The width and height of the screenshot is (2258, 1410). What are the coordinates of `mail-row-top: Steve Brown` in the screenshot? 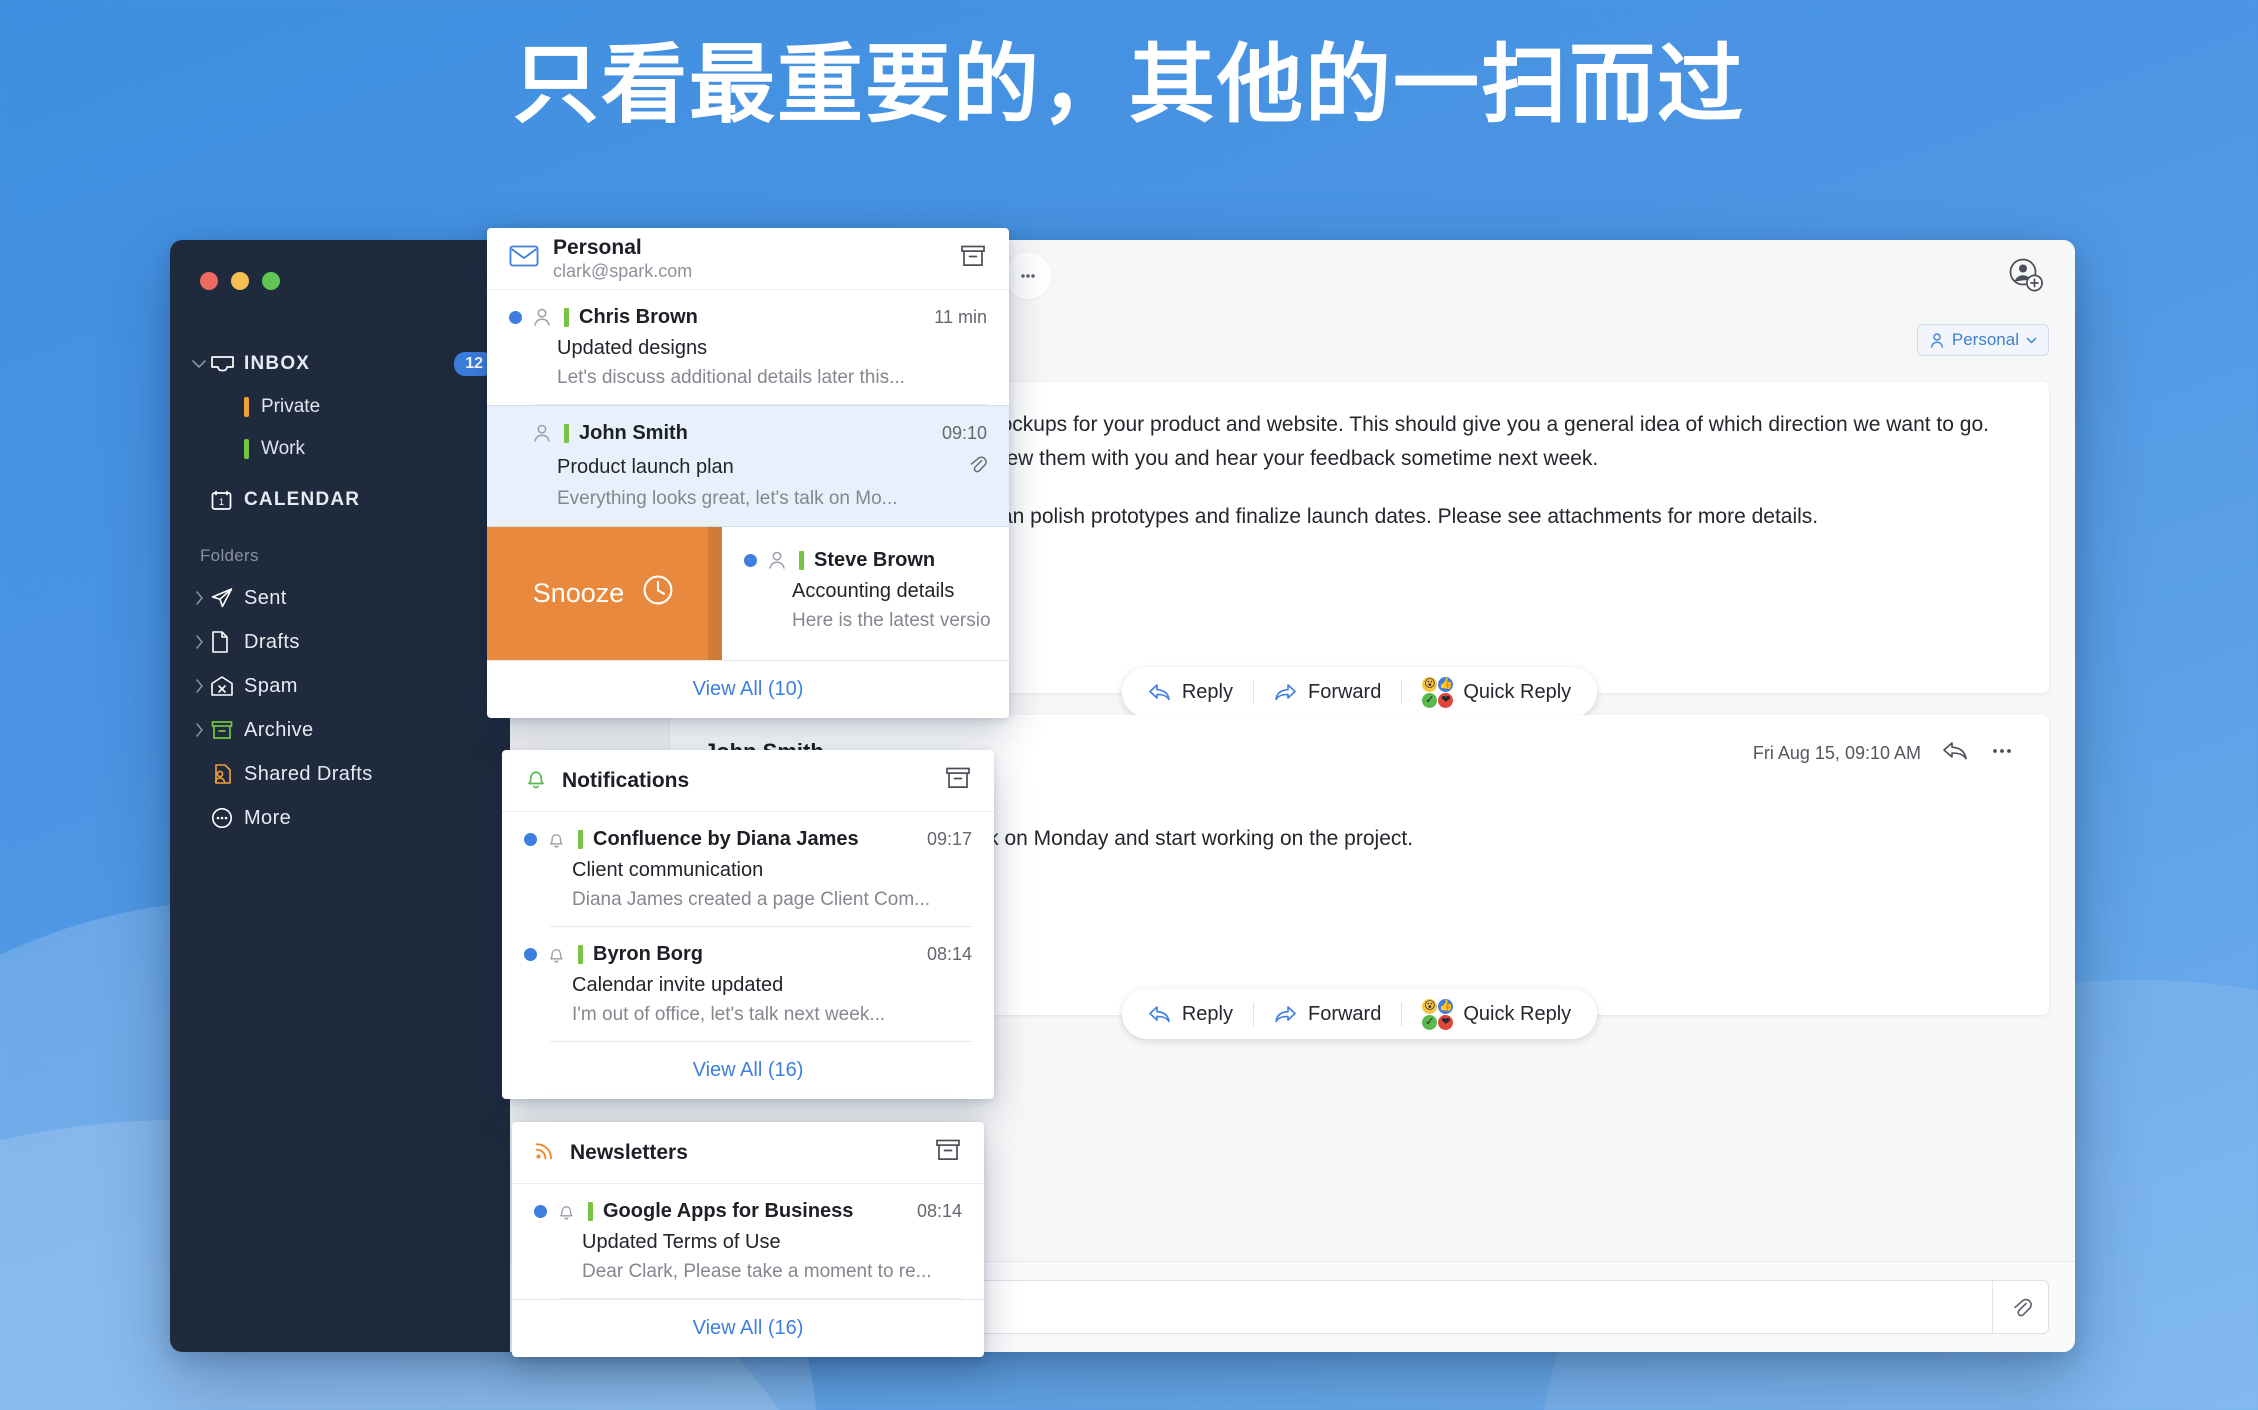 It's located at (876, 560).